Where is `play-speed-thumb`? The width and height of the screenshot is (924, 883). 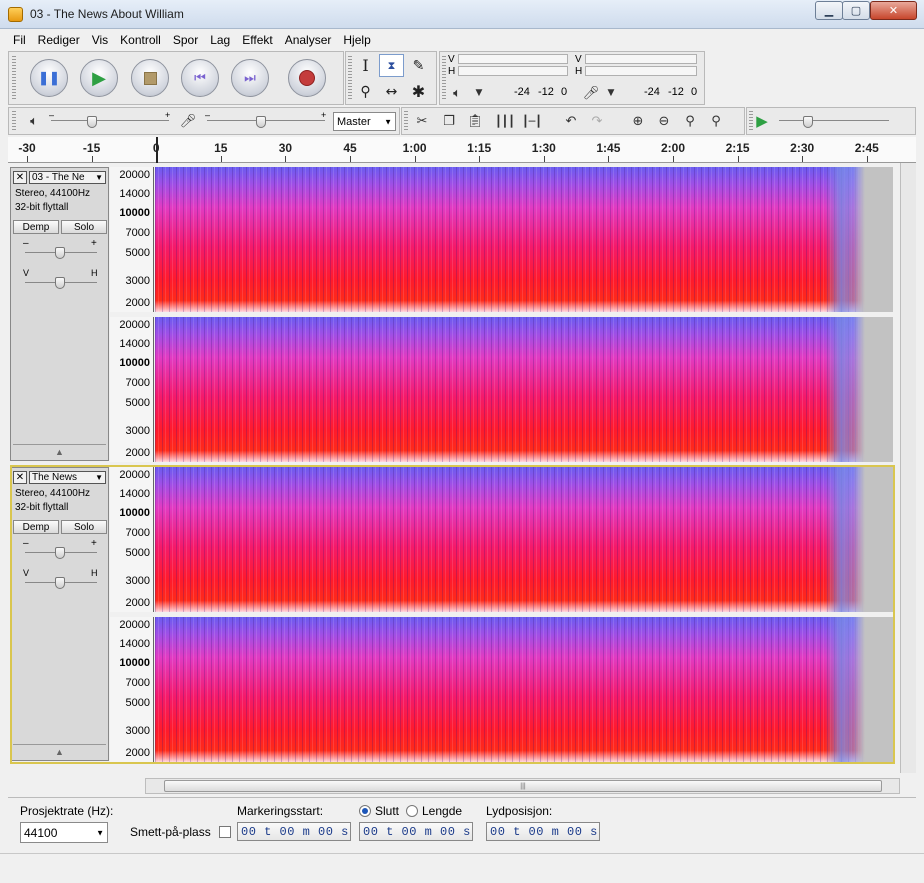 play-speed-thumb is located at coordinates (808, 122).